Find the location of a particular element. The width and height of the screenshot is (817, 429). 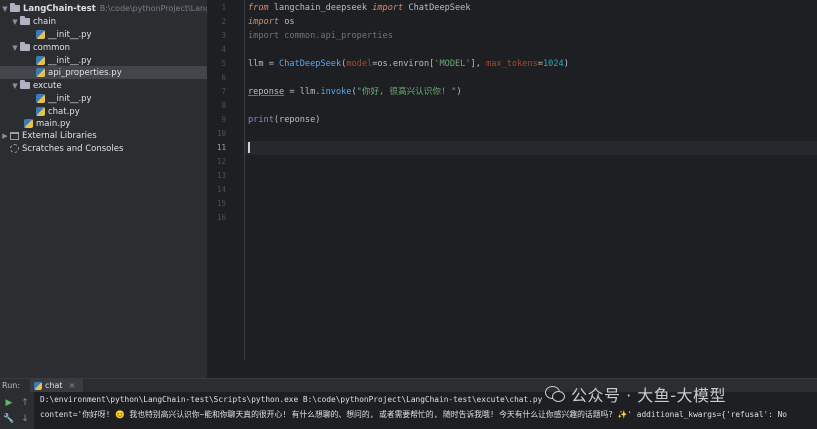

line-number: 3 is located at coordinates (223, 35).